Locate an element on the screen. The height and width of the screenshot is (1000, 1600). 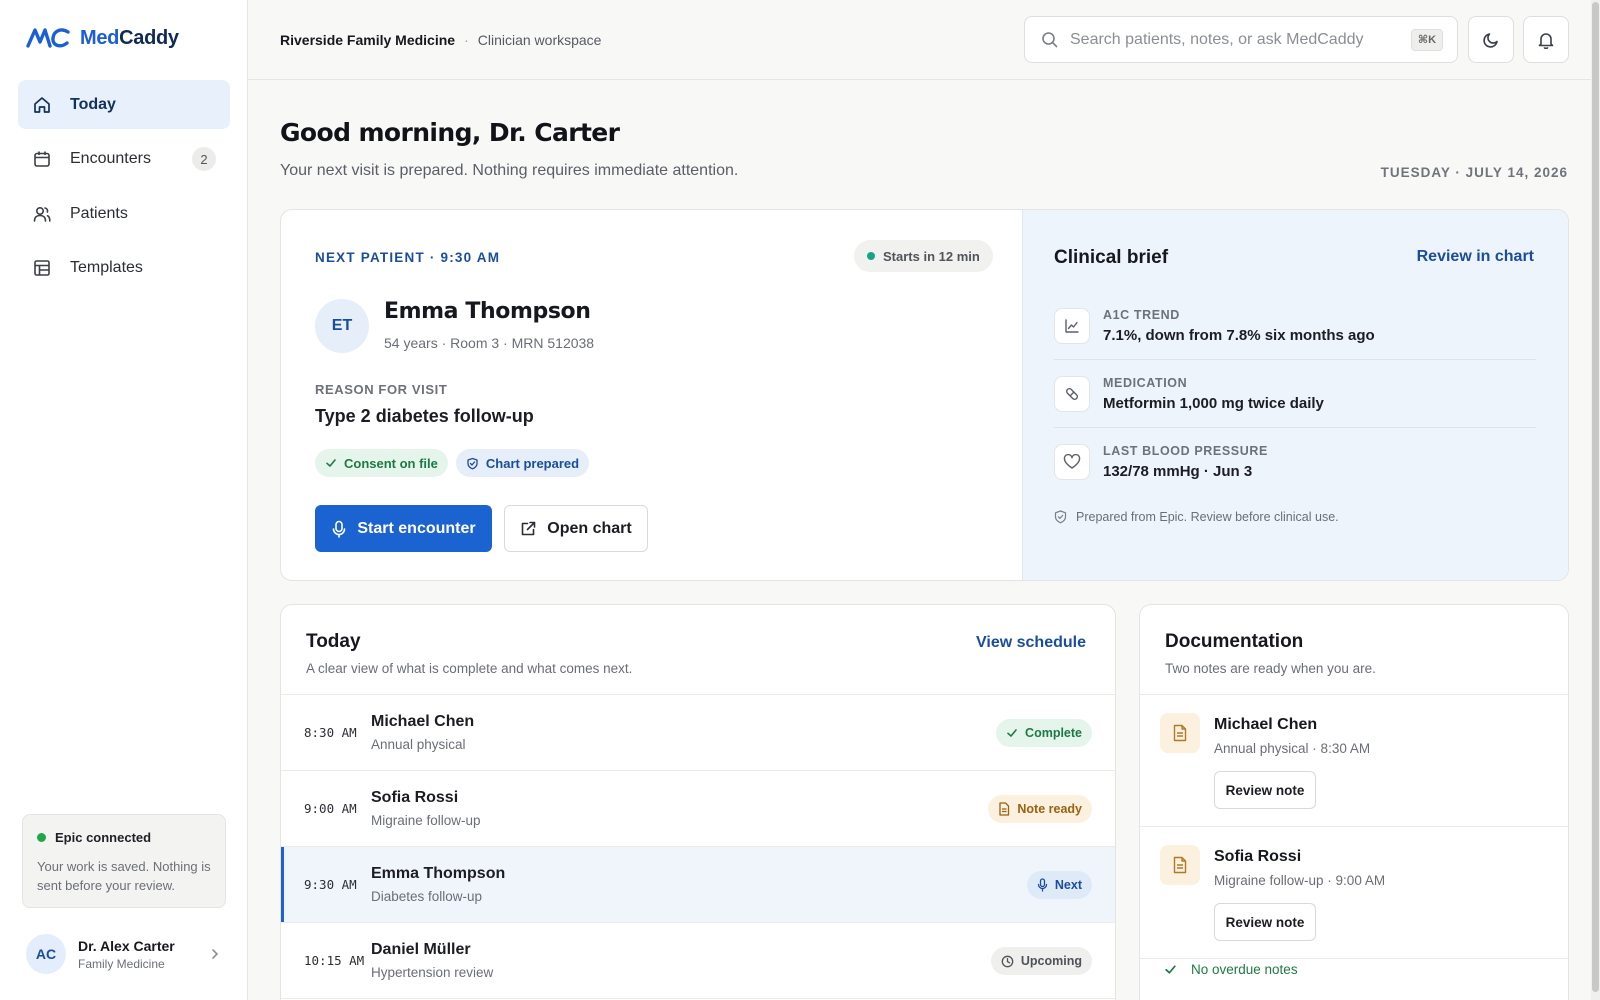
chart-prepared-chip: Chart prepared is located at coordinates (522, 463).